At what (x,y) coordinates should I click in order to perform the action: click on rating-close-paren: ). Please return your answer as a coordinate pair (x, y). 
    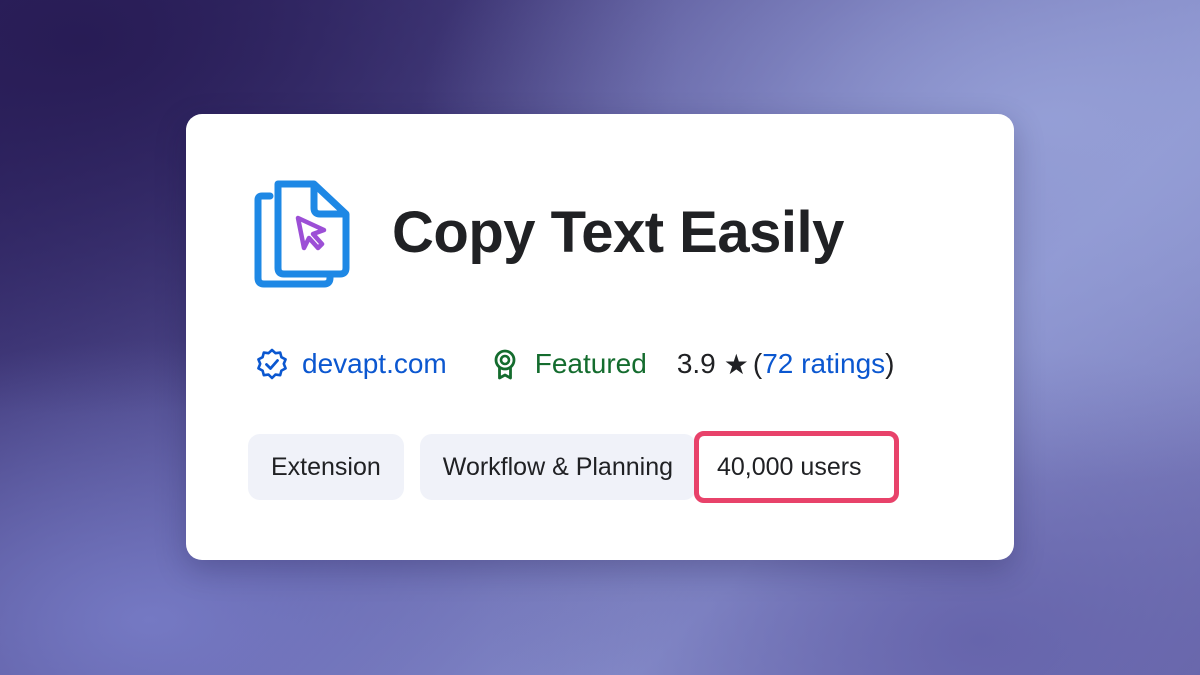
    Looking at the image, I should click on (890, 363).